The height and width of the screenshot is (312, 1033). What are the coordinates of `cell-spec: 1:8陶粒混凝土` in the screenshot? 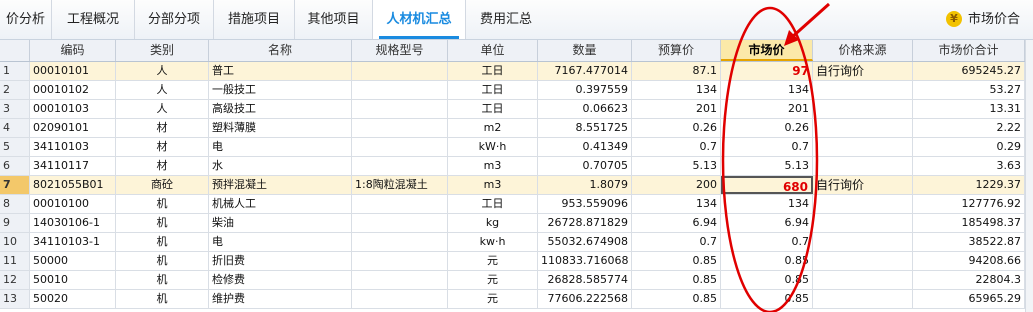 It's located at (400, 185).